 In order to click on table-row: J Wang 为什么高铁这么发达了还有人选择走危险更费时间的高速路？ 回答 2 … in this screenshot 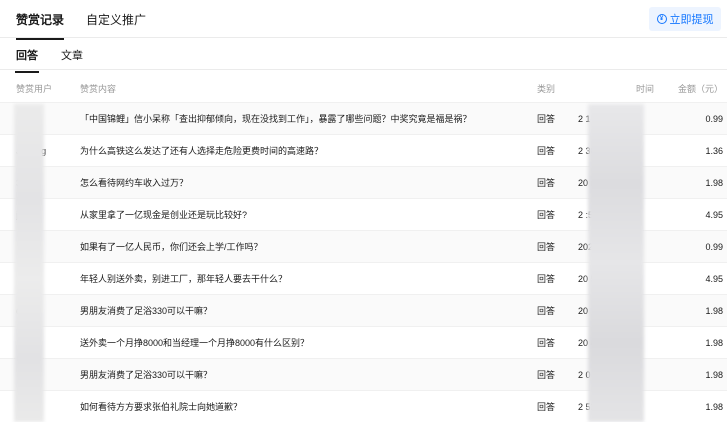, I will do `click(363, 150)`.